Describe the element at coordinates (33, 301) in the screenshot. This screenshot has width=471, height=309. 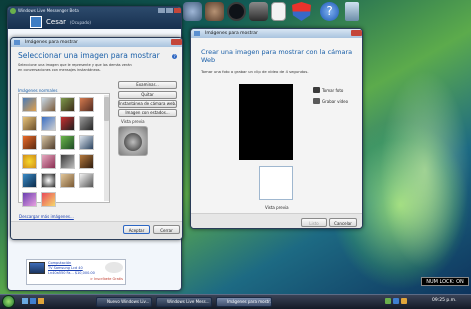
I see `browser-icon` at that location.